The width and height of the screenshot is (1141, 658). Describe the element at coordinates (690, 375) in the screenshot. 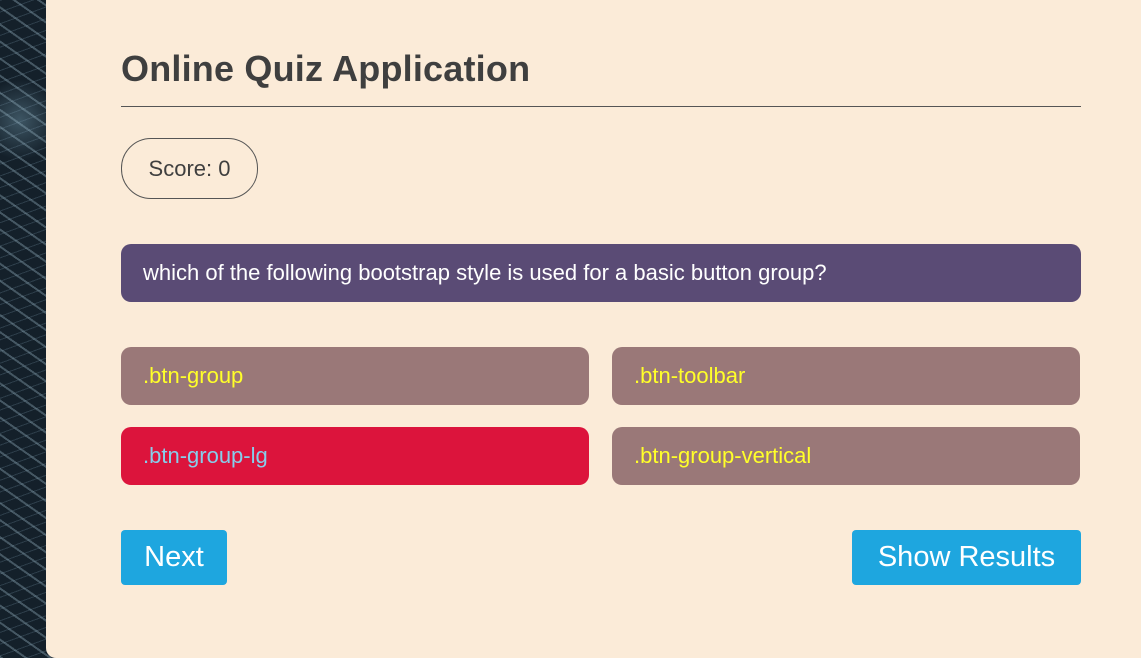

I see `option-label: .btn-toolbar` at that location.